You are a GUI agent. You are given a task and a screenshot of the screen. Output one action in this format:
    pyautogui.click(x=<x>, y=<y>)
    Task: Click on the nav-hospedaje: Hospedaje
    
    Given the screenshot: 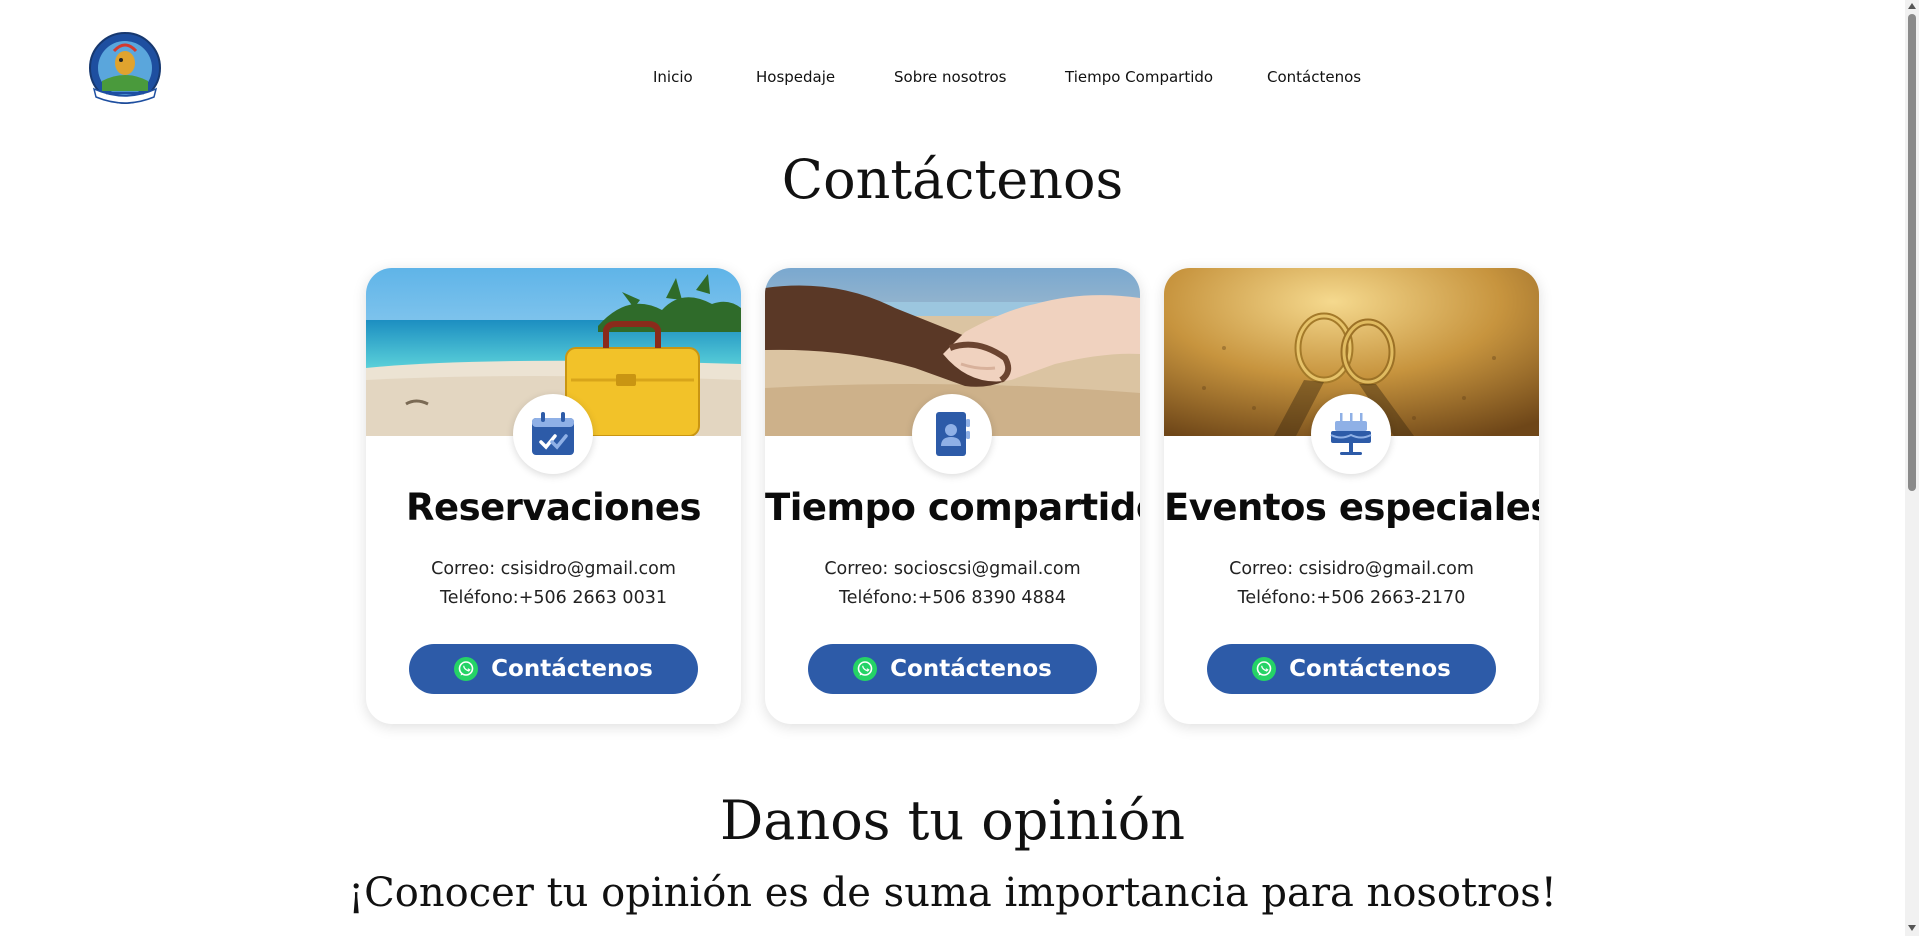 What is the action you would take?
    pyautogui.click(x=795, y=77)
    